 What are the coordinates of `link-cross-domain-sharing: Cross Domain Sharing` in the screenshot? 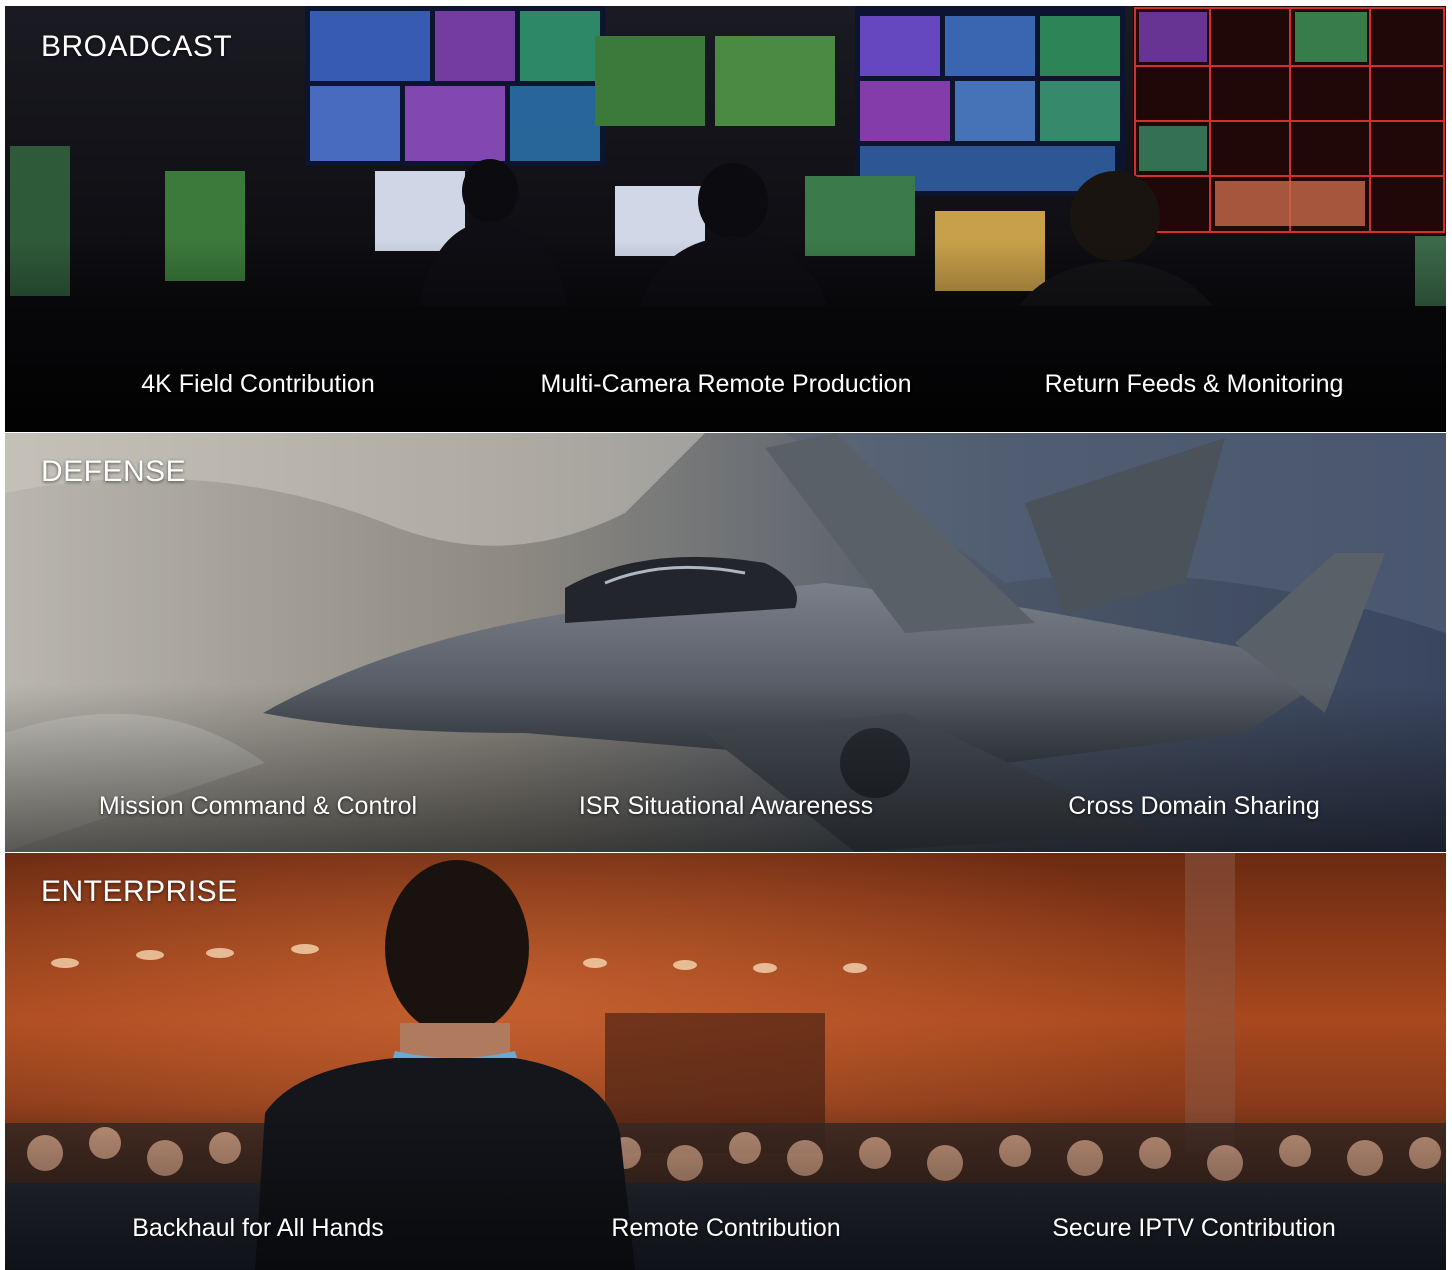 It's located at (1194, 806).